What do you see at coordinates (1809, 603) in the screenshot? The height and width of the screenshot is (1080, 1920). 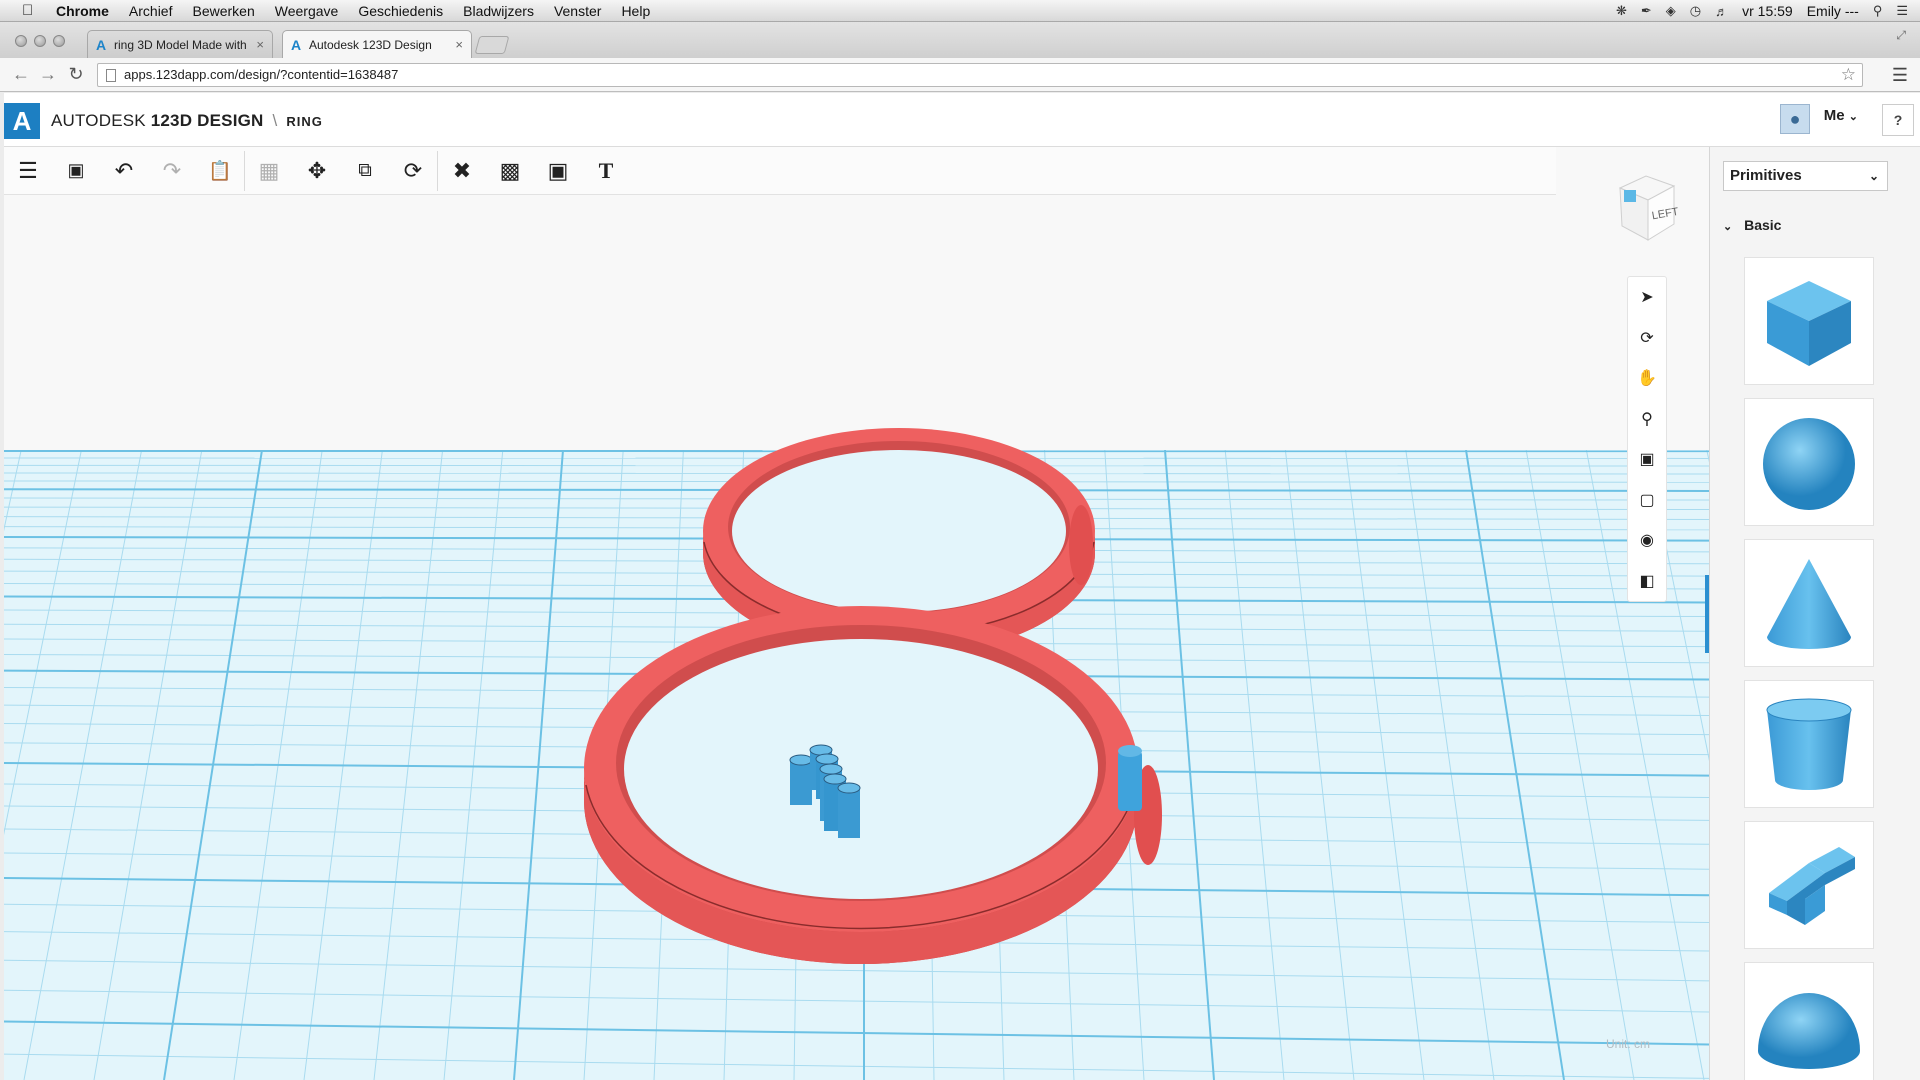 I see `primitive-cone` at bounding box center [1809, 603].